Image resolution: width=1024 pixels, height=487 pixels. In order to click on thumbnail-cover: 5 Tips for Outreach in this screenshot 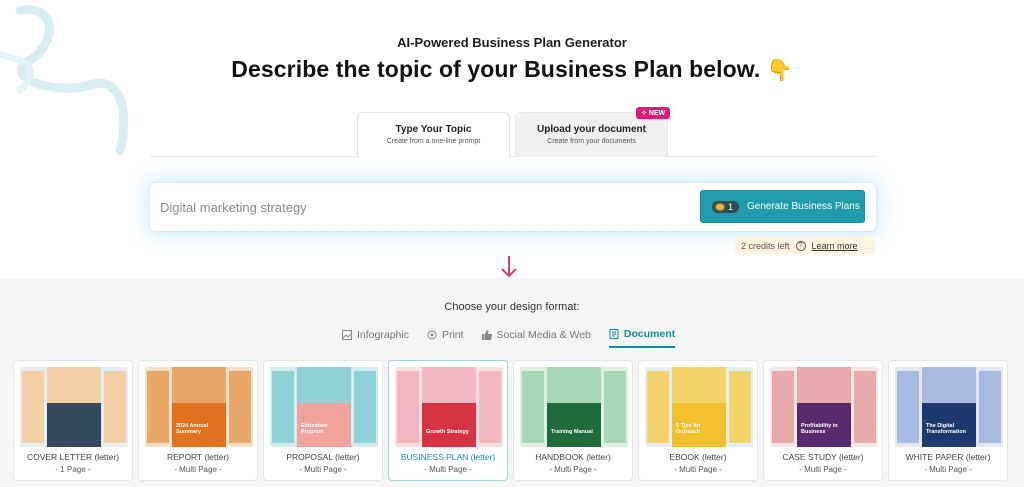, I will do `click(699, 407)`.